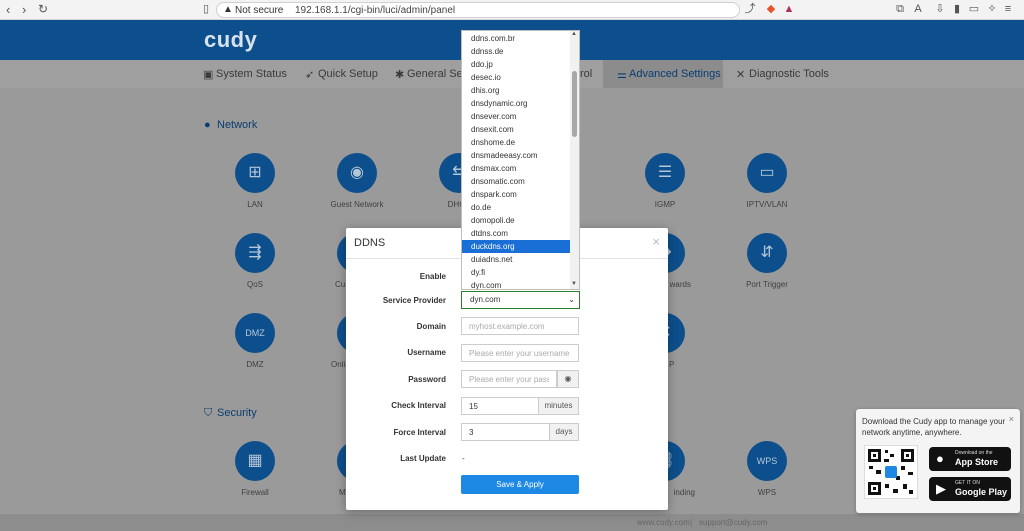  What do you see at coordinates (981, 492) in the screenshot?
I see `google-play-label: Google Play` at bounding box center [981, 492].